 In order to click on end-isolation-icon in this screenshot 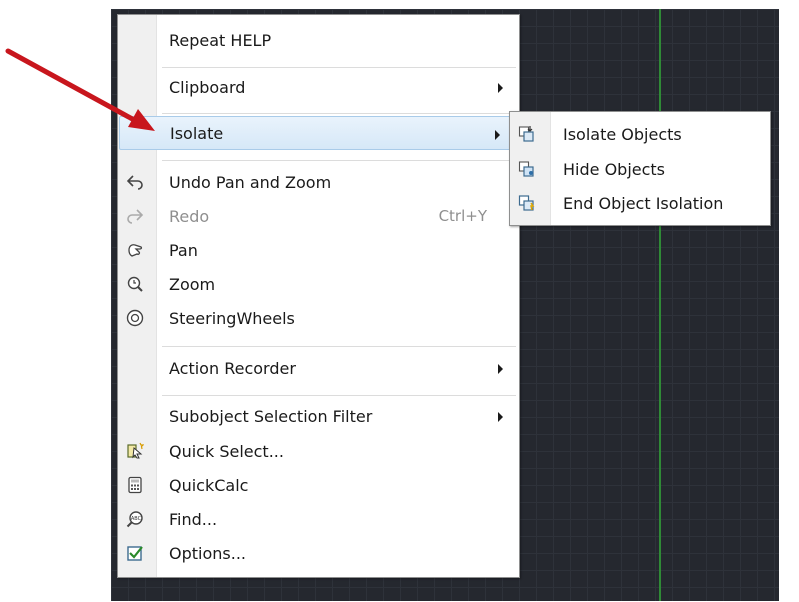, I will do `click(527, 203)`.